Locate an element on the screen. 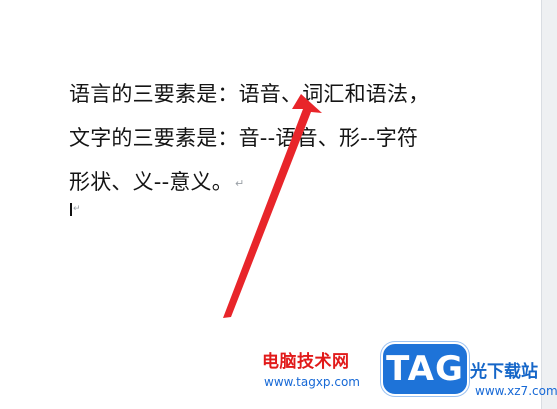 This screenshot has width=557, height=409. document-line-2: 文字的三要素是：音--语音、形--字符 is located at coordinates (279, 138).